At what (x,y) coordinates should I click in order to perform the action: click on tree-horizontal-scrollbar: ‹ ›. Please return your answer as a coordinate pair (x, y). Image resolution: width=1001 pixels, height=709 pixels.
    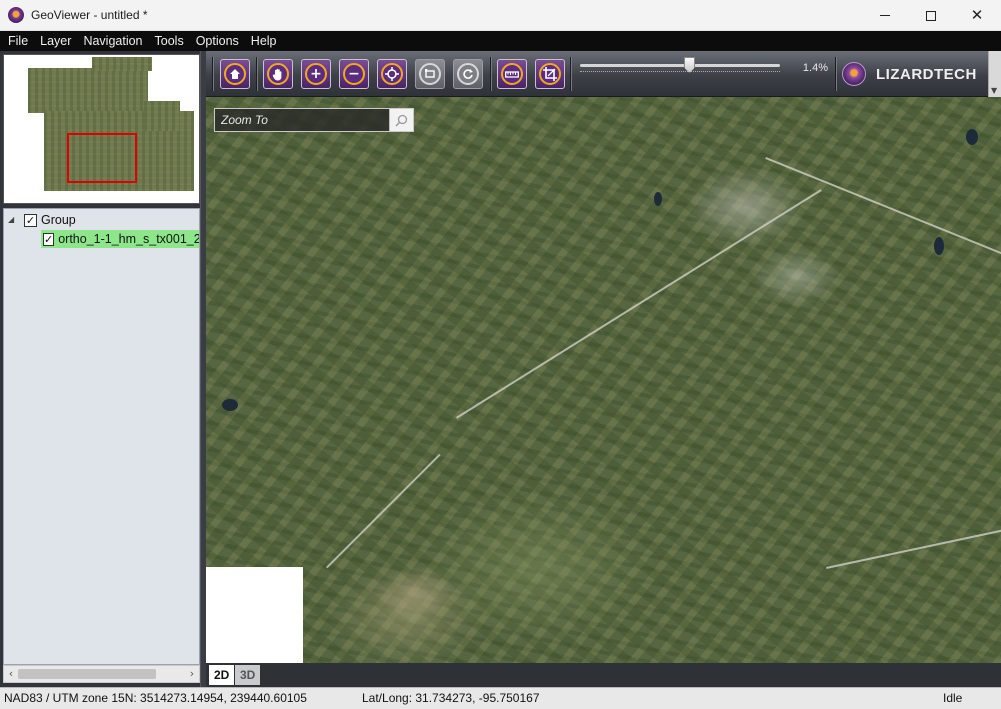
    Looking at the image, I should click on (101, 674).